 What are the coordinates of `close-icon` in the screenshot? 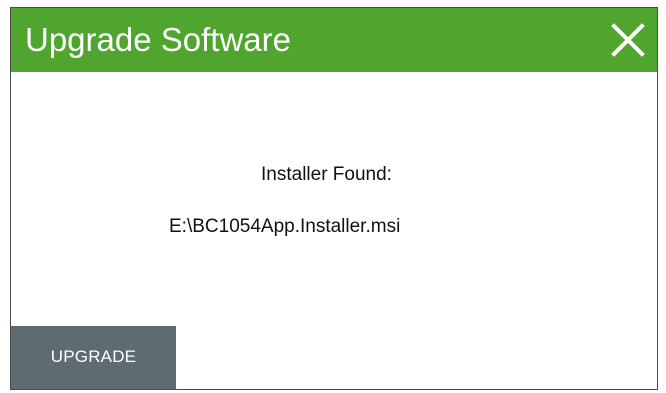 It's located at (628, 40).